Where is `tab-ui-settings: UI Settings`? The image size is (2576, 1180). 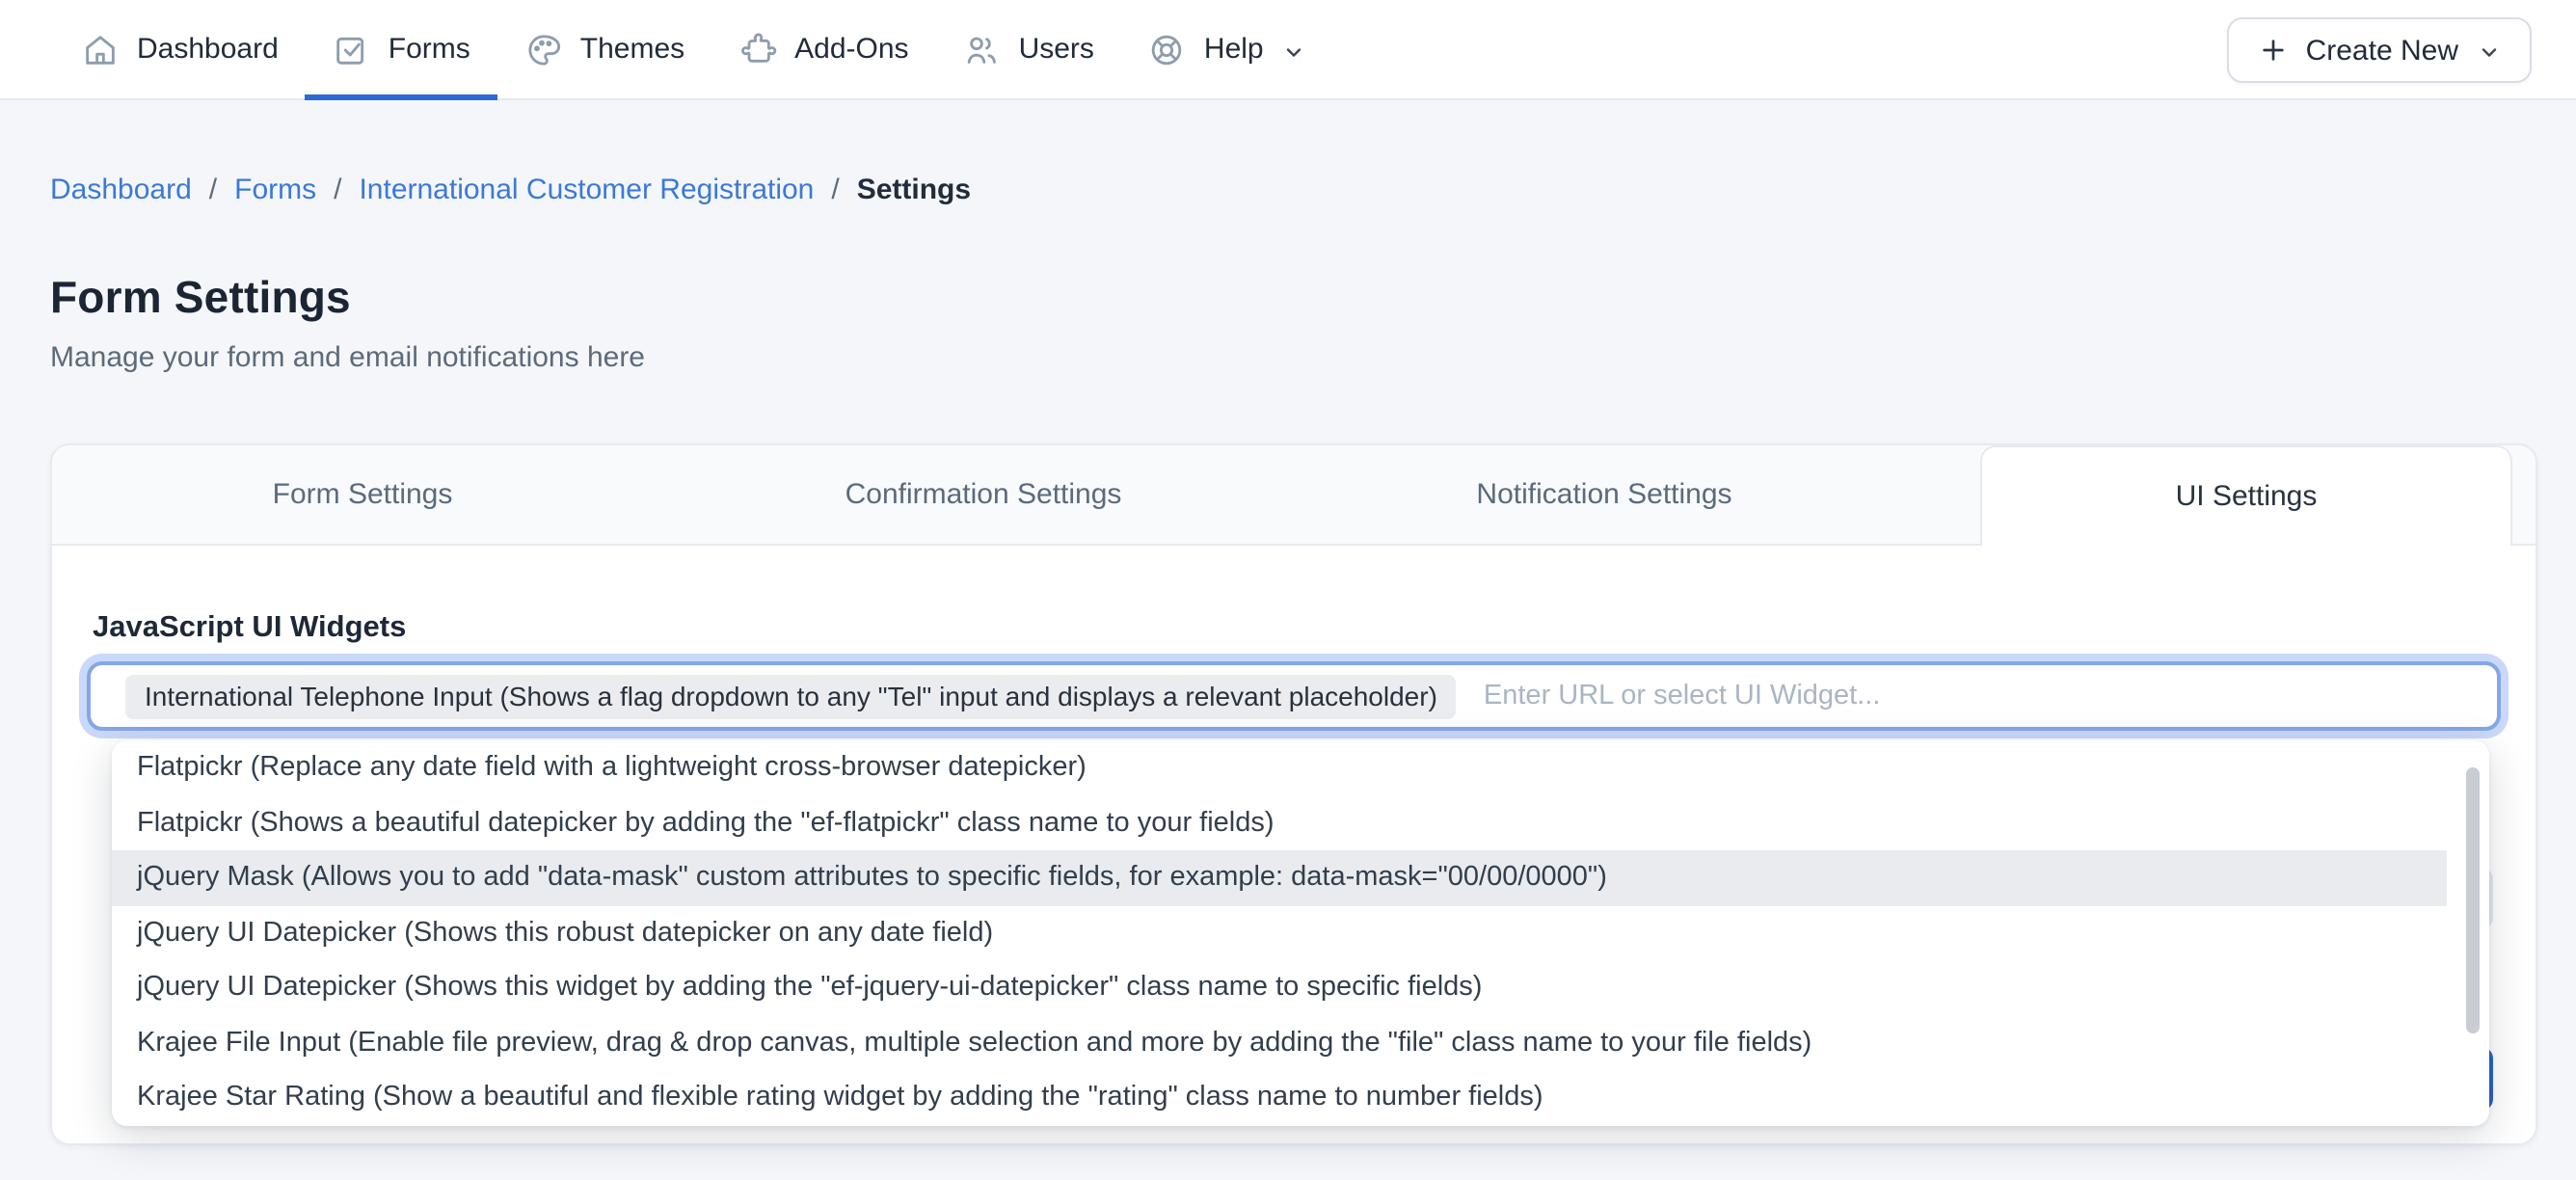
tab-ui-settings: UI Settings is located at coordinates (2246, 496).